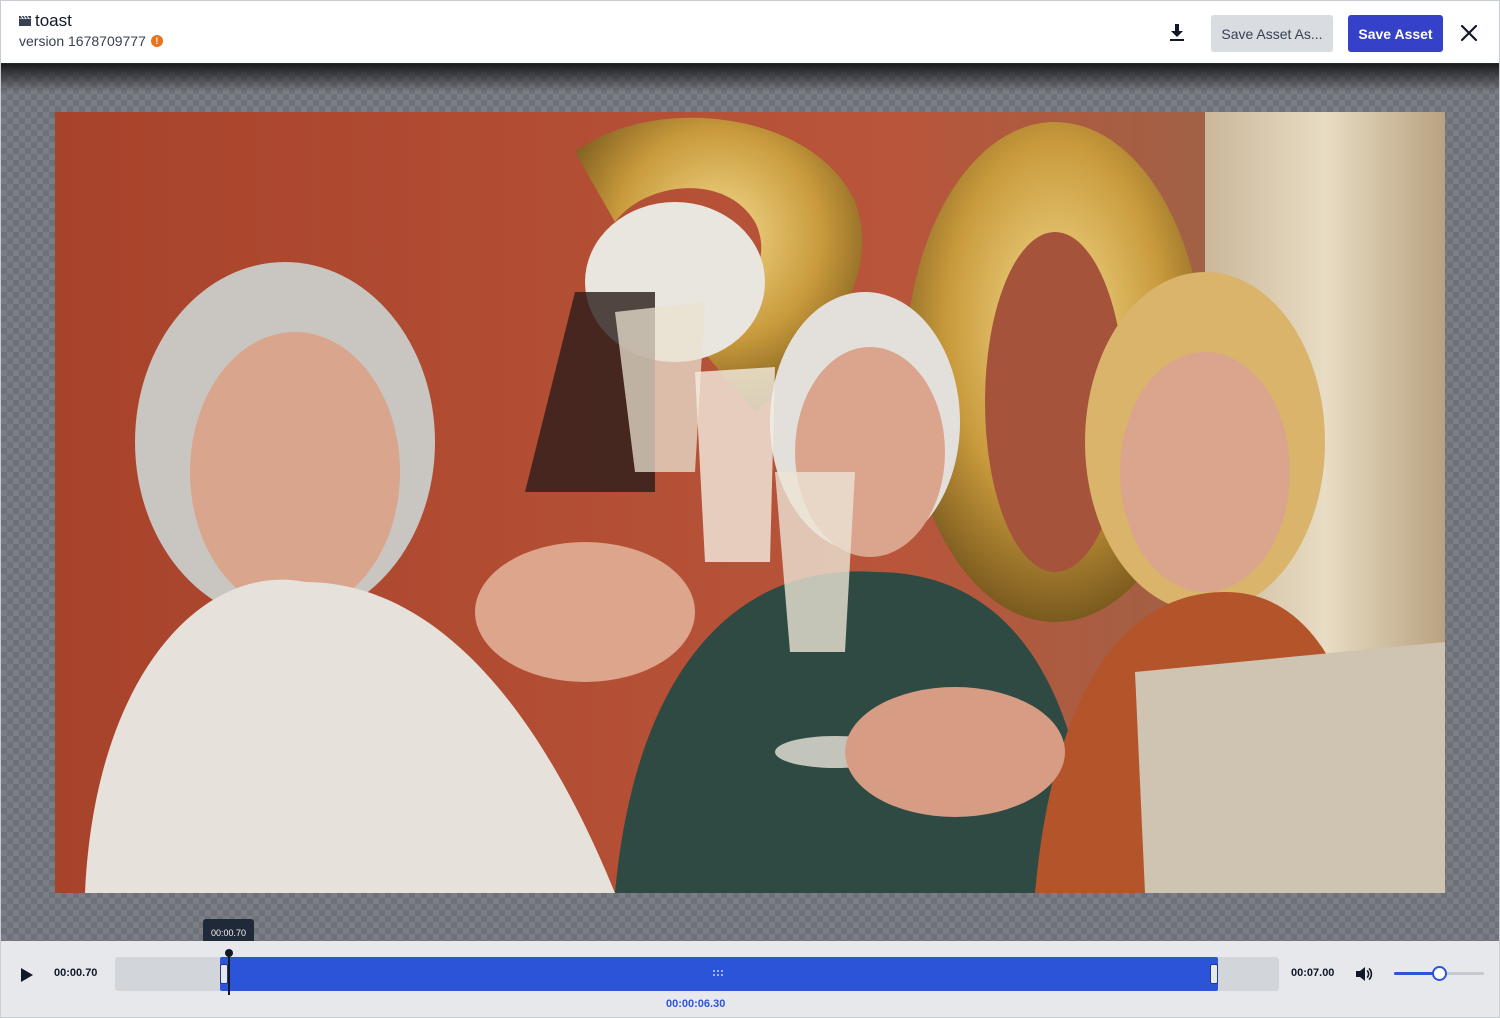  I want to click on download-button, so click(1177, 33).